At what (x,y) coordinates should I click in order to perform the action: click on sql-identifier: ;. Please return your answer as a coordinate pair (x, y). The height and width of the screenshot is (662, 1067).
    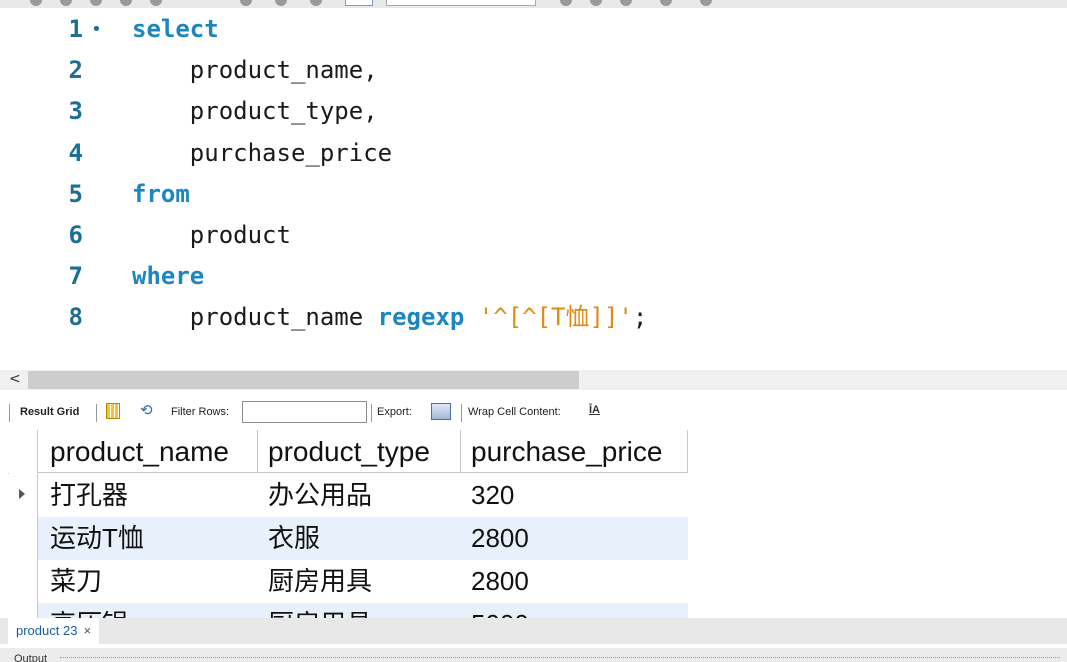
    Looking at the image, I should click on (640, 317).